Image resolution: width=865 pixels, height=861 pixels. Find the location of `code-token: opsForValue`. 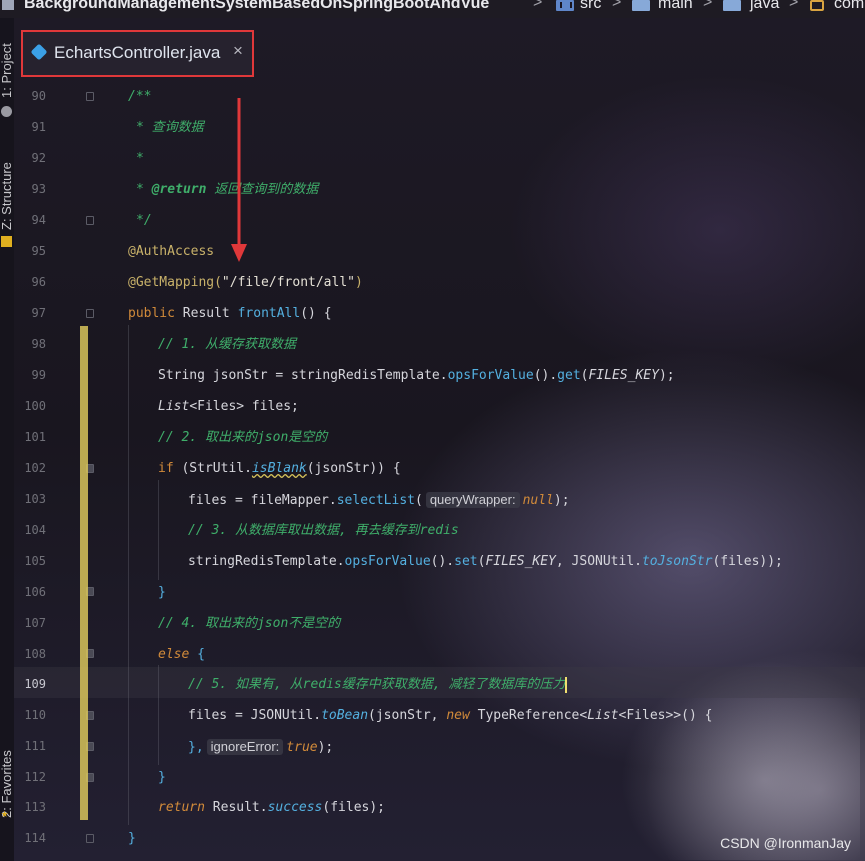

code-token: opsForValue is located at coordinates (490, 375).